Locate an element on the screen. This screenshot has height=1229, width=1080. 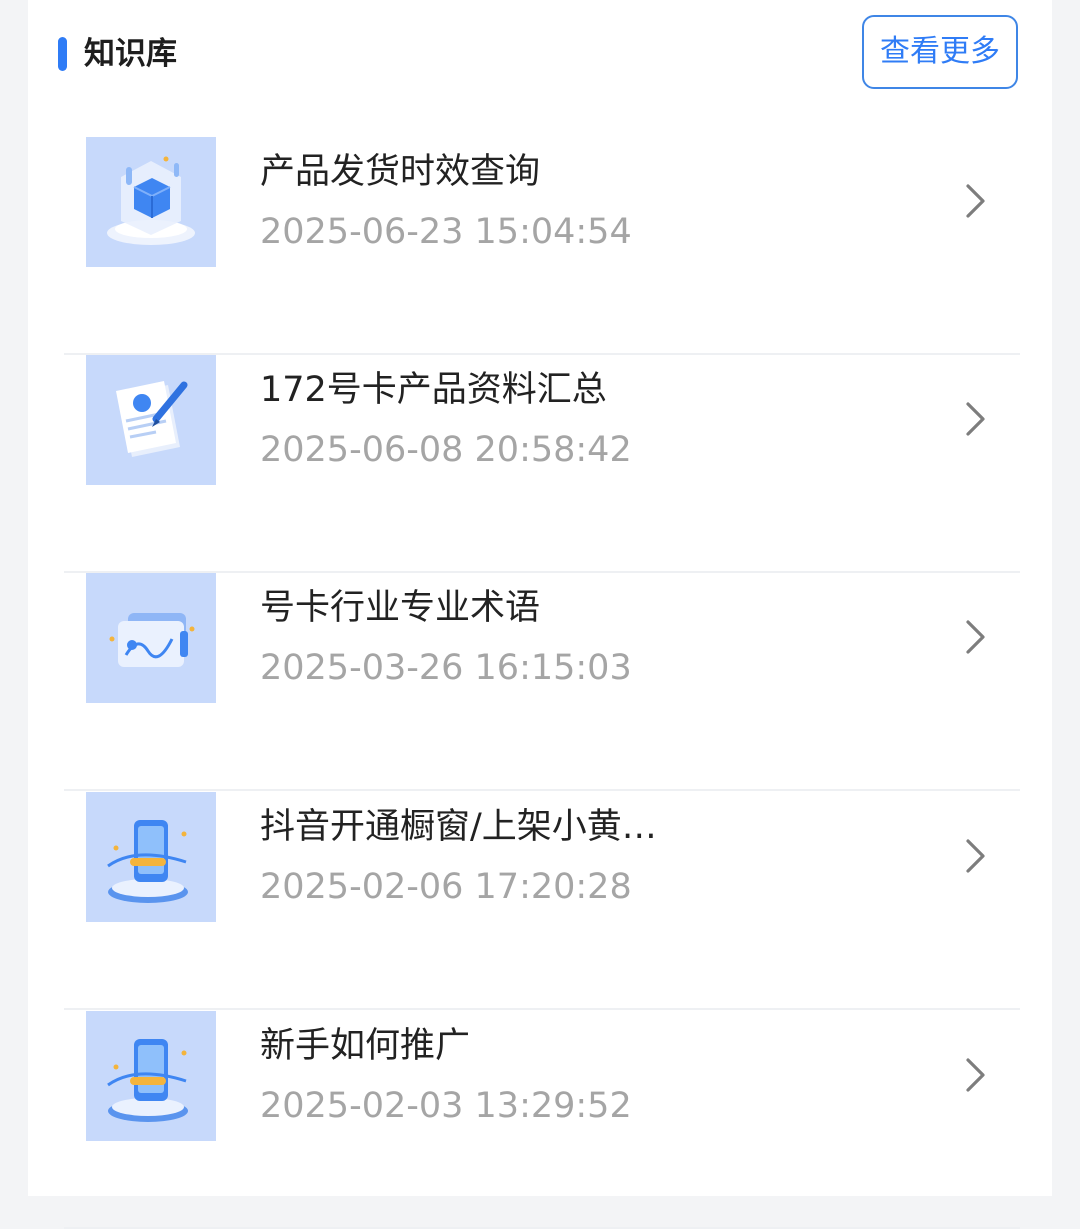
item-date: 2025-02-03 13:29:52 is located at coordinates (446, 1106).